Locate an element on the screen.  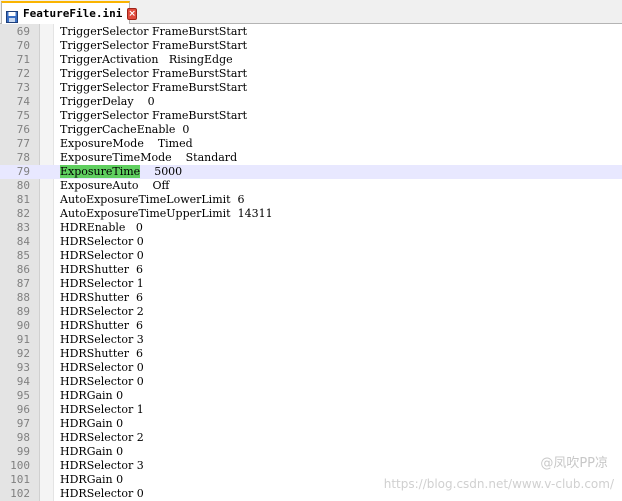
line-number: 95 is located at coordinates (23, 395).